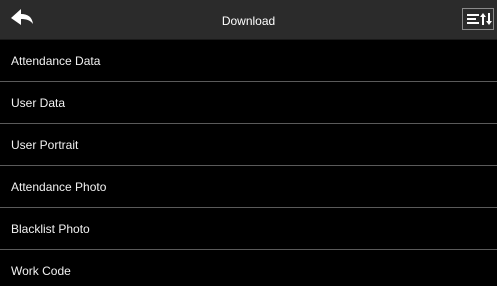 This screenshot has width=497, height=286. I want to click on list-item-label: Attendance Photo, so click(59, 186).